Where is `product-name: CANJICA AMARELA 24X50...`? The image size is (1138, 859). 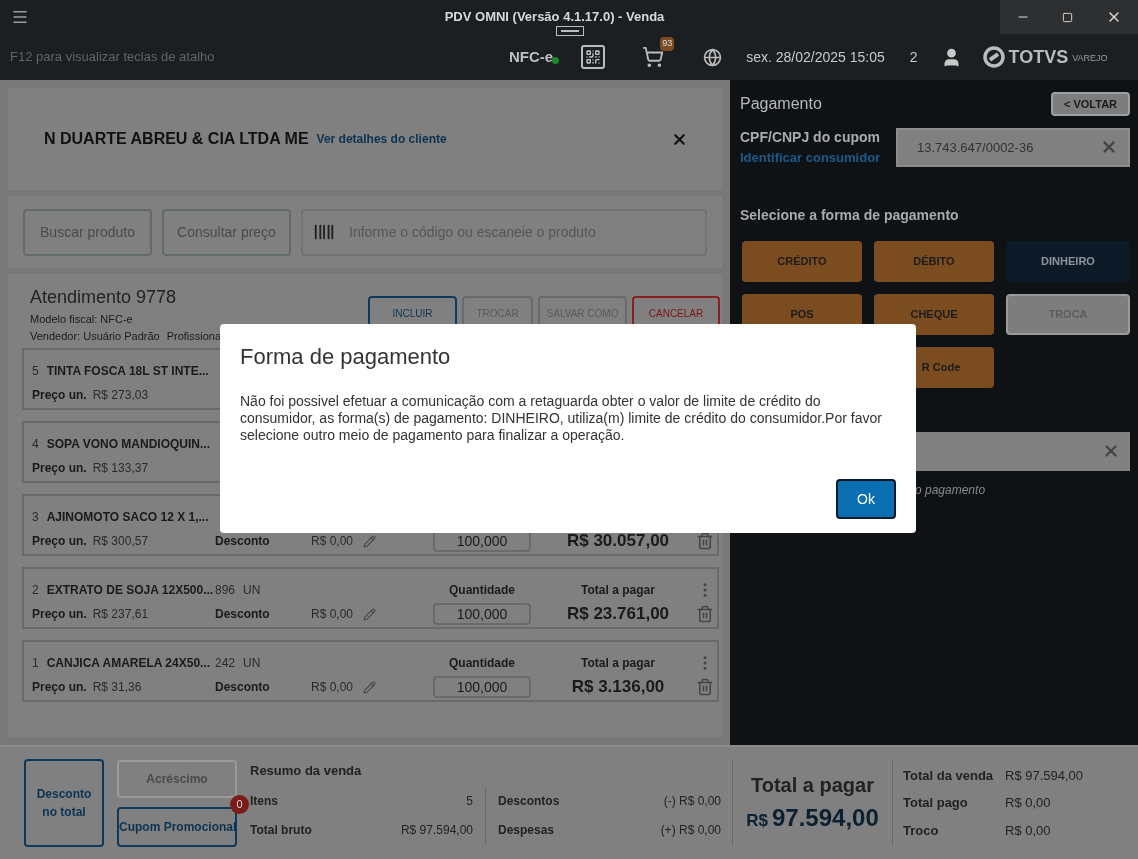 product-name: CANJICA AMARELA 24X50... is located at coordinates (128, 663).